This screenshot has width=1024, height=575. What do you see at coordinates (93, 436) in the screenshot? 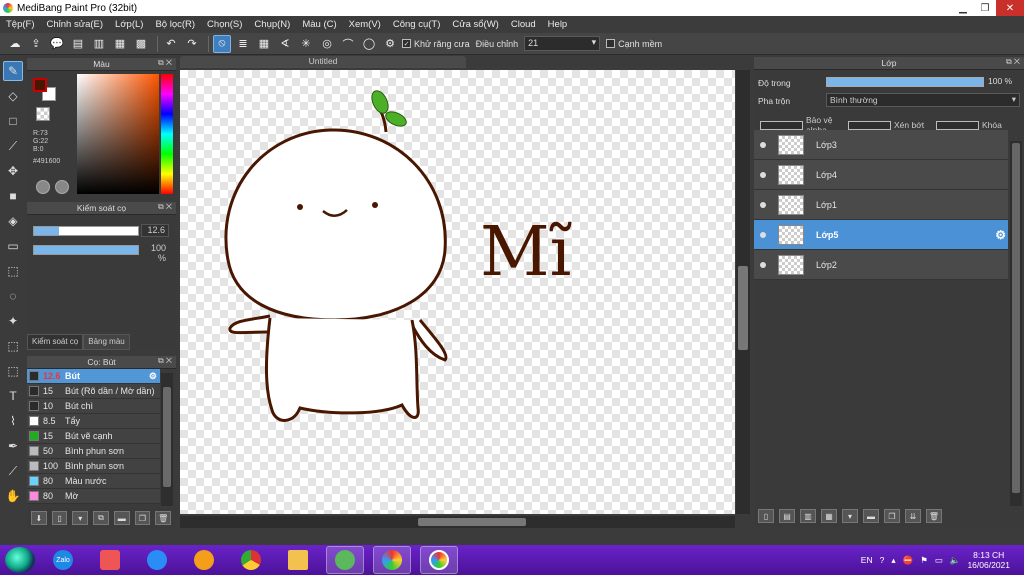
I see `brush-item: 15 Bút vẽ cạnh` at bounding box center [93, 436].